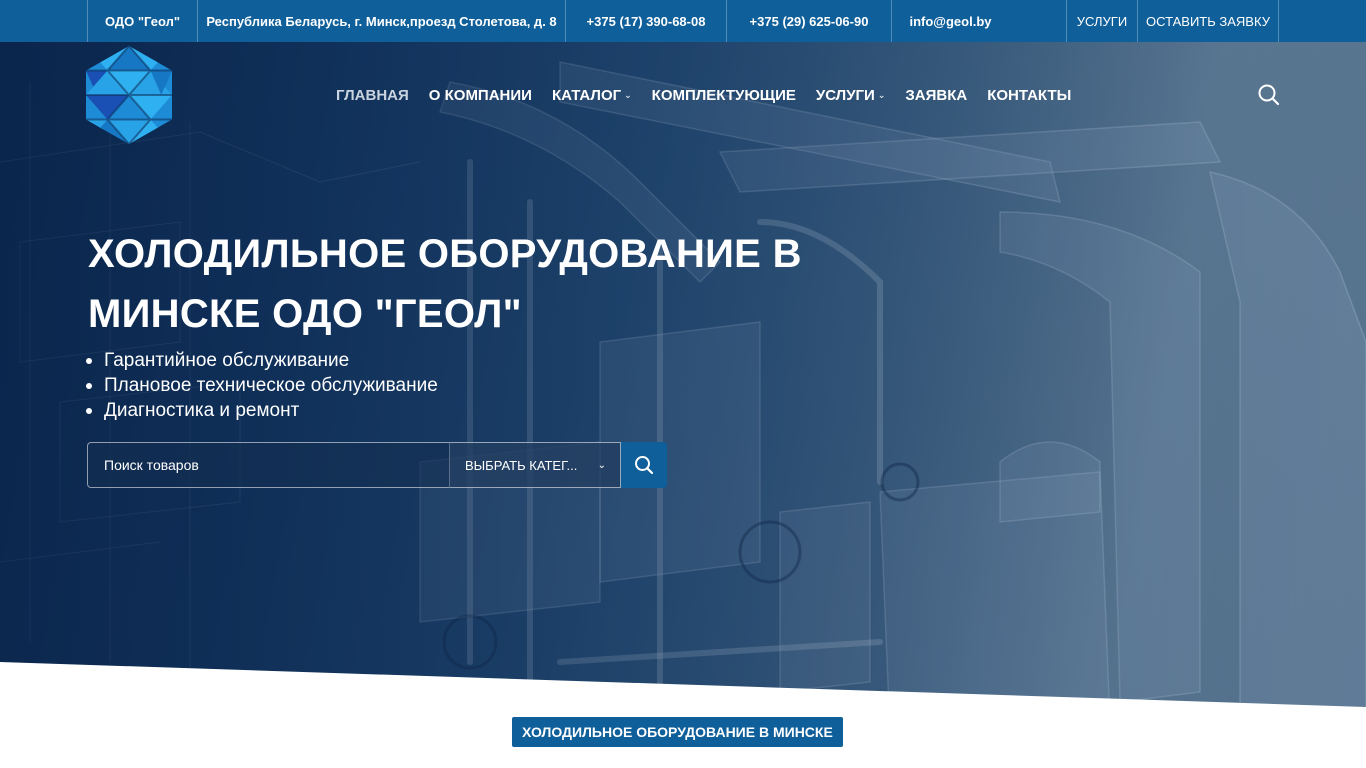 Image resolution: width=1366 pixels, height=768 pixels. I want to click on company-name: ОДО "Геол", so click(142, 21).